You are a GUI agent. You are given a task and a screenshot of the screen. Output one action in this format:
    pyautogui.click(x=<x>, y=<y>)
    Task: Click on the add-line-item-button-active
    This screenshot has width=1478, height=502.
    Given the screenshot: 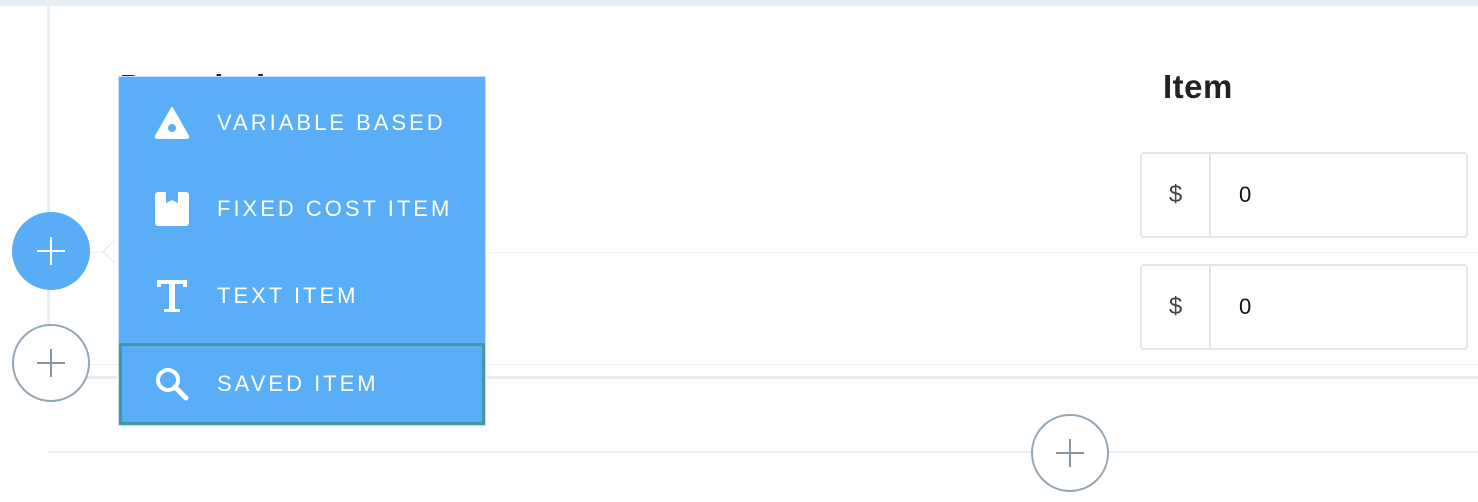 What is the action you would take?
    pyautogui.click(x=51, y=251)
    